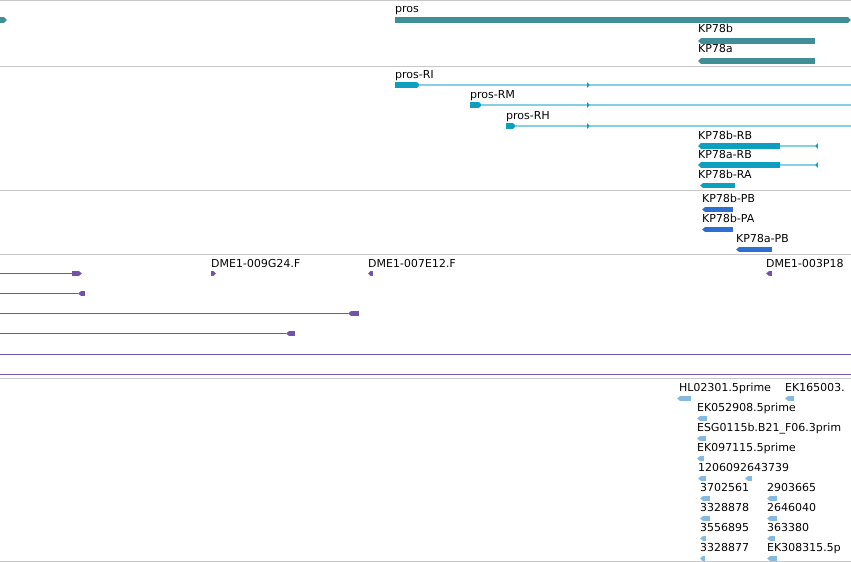 This screenshot has height=562, width=851. I want to click on feature-label: KP78b-RA, so click(725, 174).